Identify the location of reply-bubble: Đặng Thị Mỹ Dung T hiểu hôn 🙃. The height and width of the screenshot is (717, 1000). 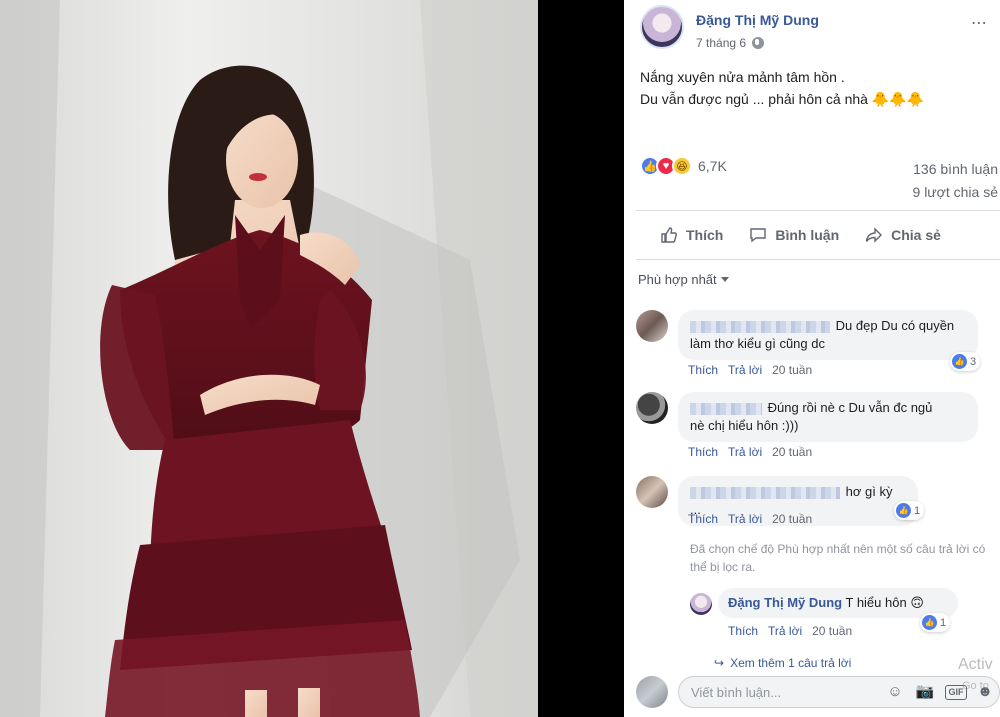
(838, 603).